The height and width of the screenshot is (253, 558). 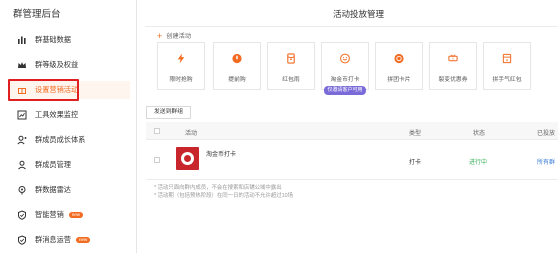 What do you see at coordinates (57, 114) in the screenshot?
I see `sidebar-item-label: 工具效果监控` at bounding box center [57, 114].